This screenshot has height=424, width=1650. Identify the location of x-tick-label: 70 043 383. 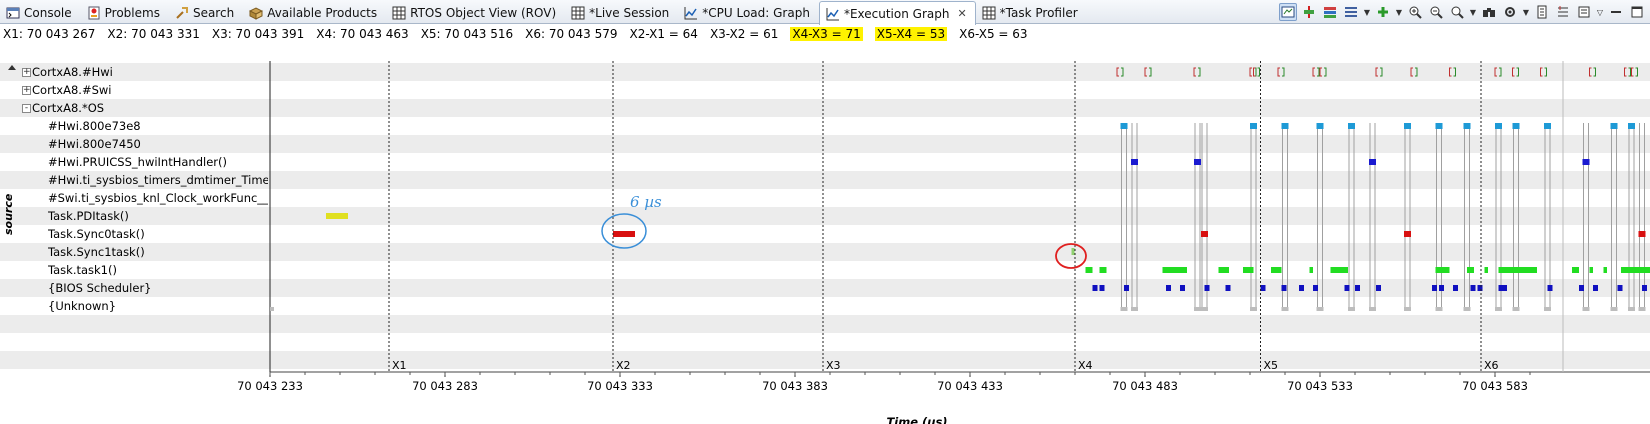
(795, 386).